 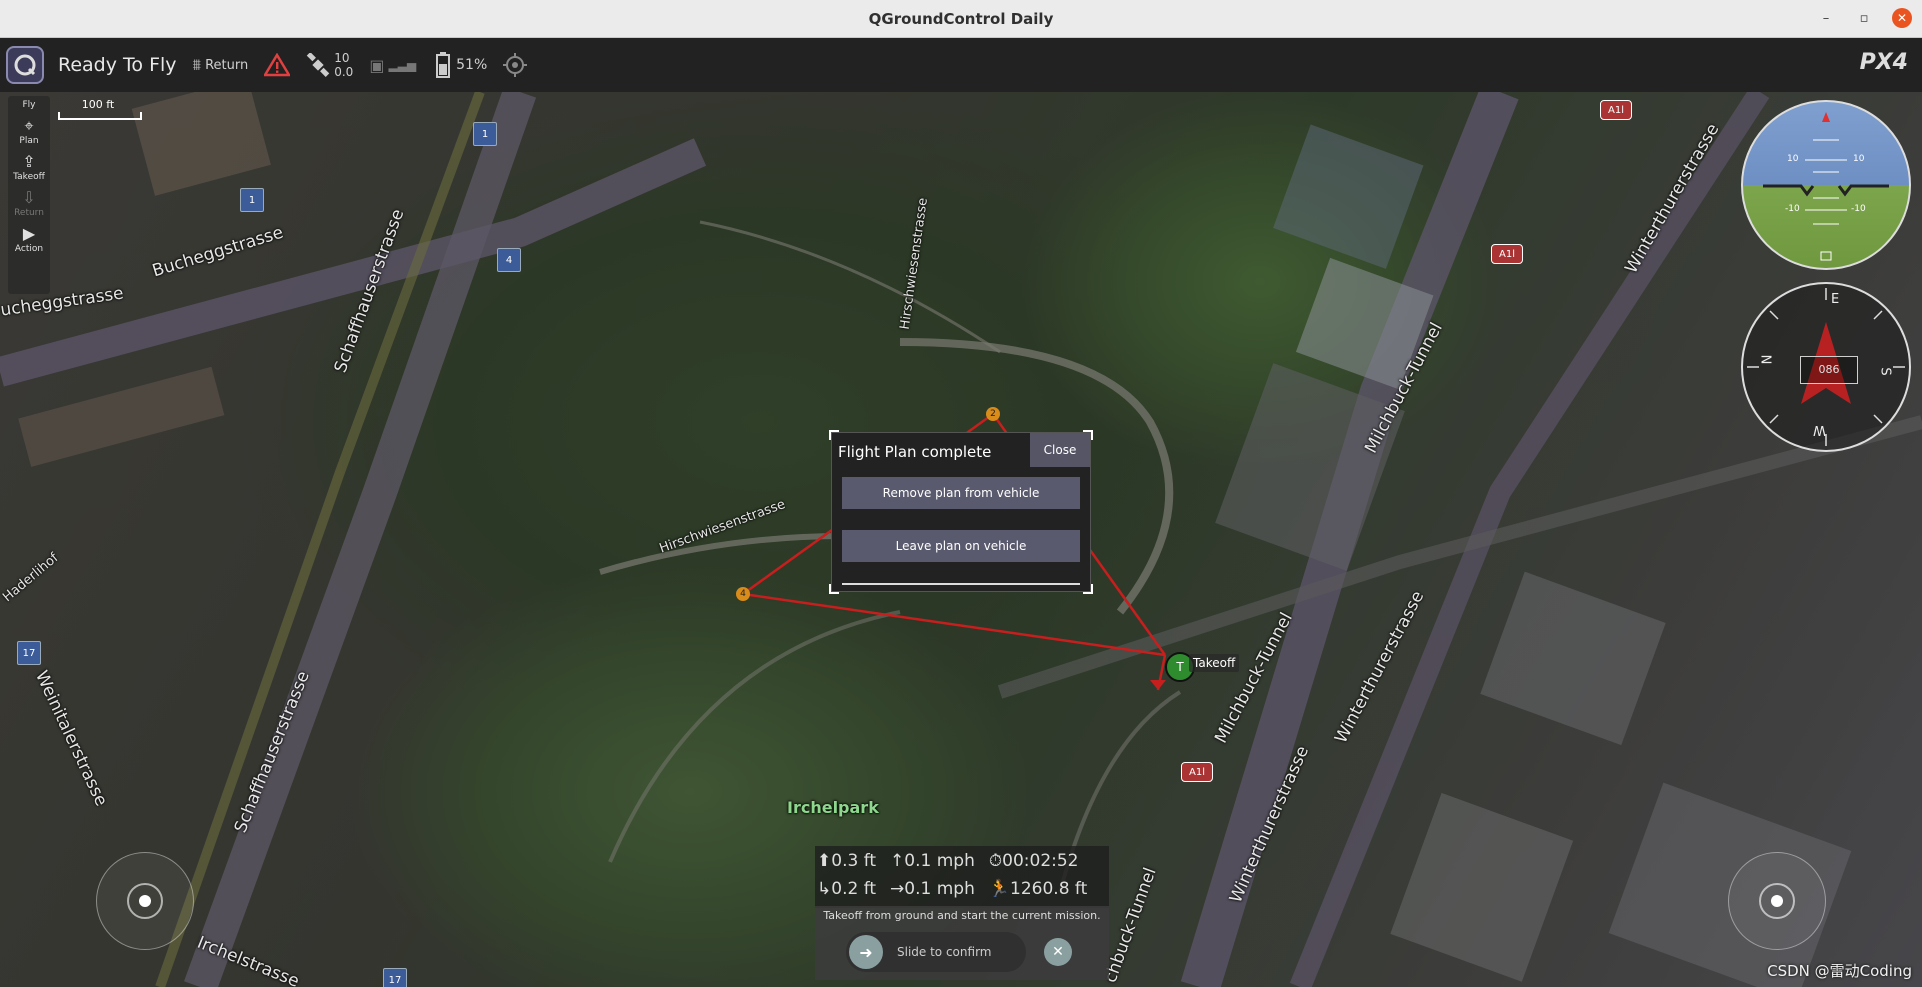 I want to click on map-scale: 100 ft, so click(x=118, y=109).